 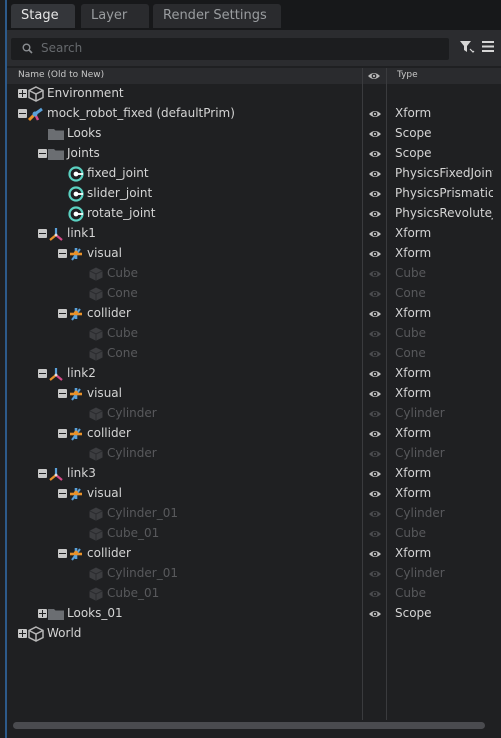 What do you see at coordinates (374, 76) in the screenshot?
I see `visibility-column-eye-icon` at bounding box center [374, 76].